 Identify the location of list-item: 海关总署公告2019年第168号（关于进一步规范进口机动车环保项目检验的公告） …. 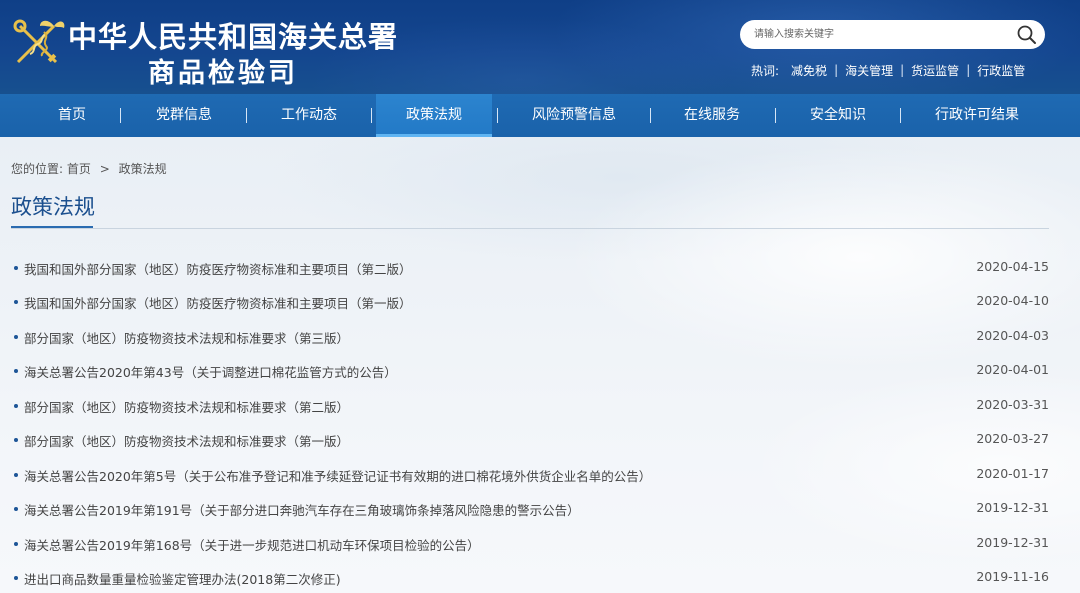
(540, 544).